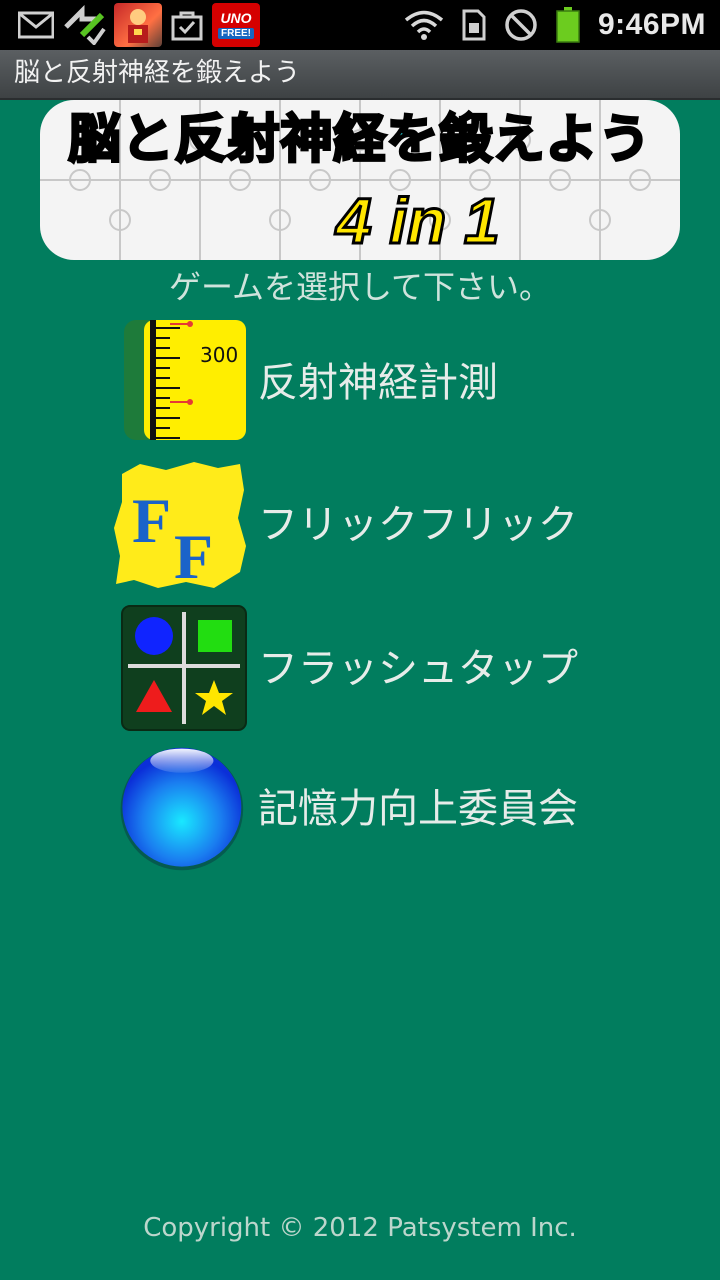 The width and height of the screenshot is (720, 1280). I want to click on banner-image: 脳と反射神経を鍛えよう 4 in 1, so click(360, 180).